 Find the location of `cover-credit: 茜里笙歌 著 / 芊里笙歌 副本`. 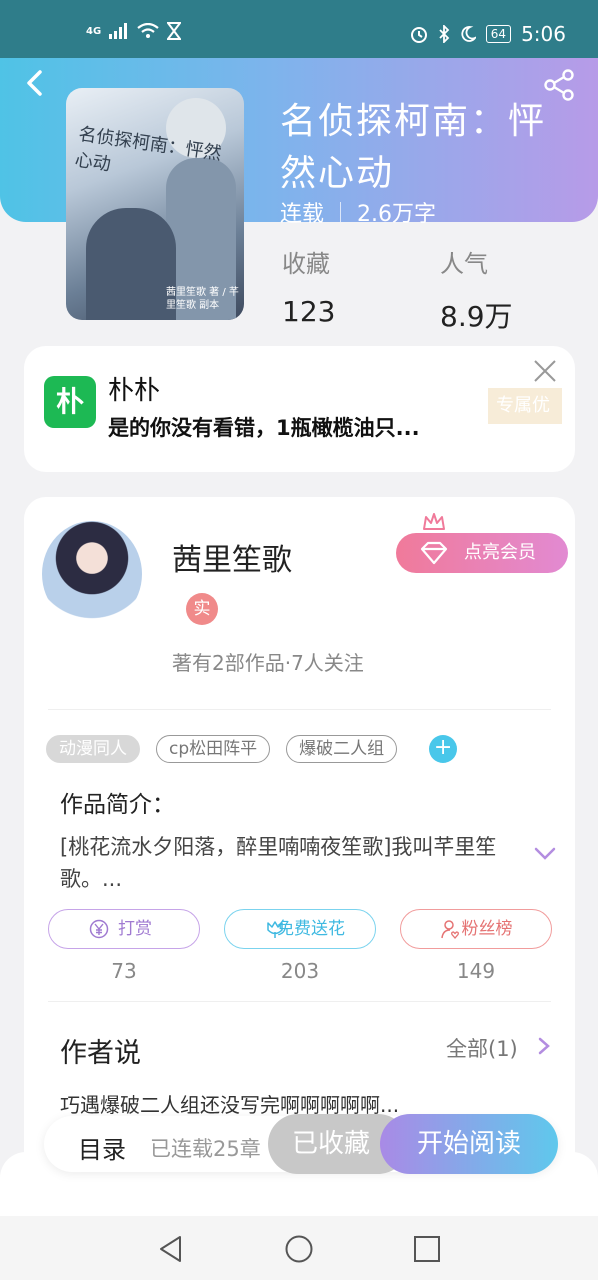

cover-credit: 茜里笙歌 著 / 芊里笙歌 副本 is located at coordinates (202, 299).